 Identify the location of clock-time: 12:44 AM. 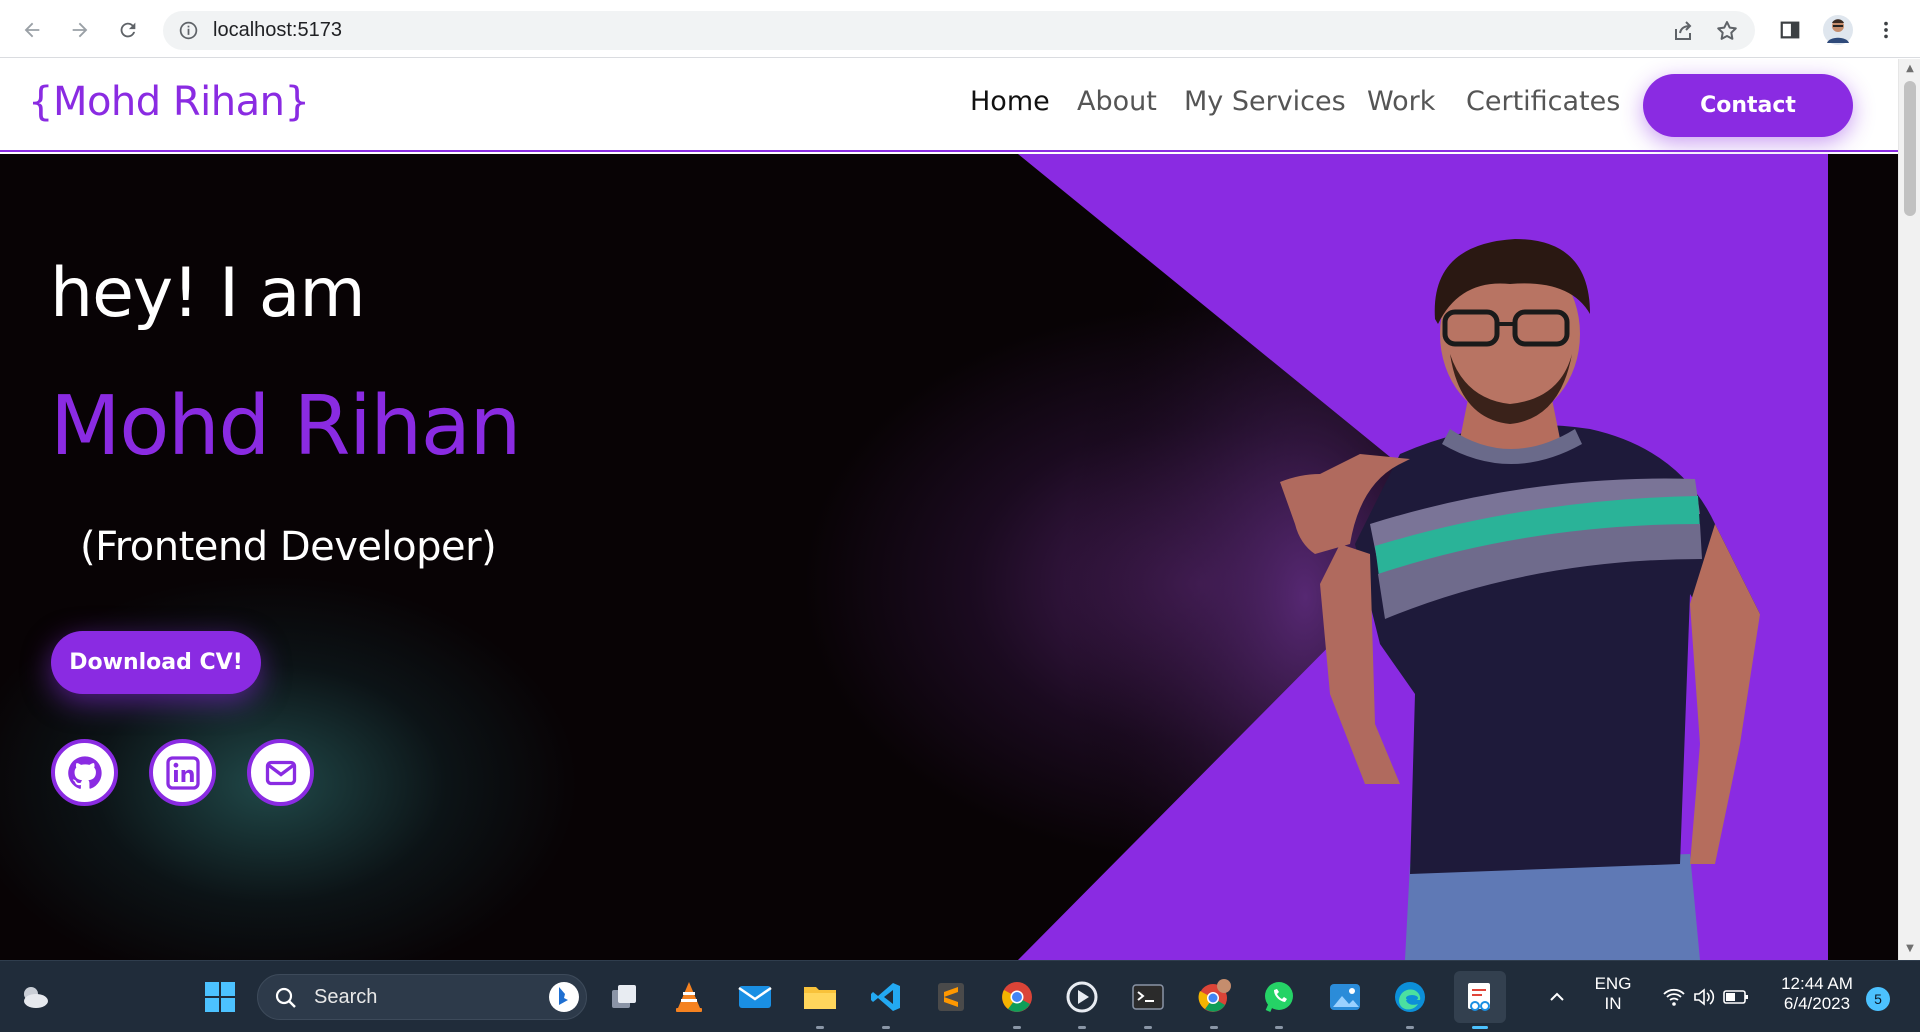
(1817, 983).